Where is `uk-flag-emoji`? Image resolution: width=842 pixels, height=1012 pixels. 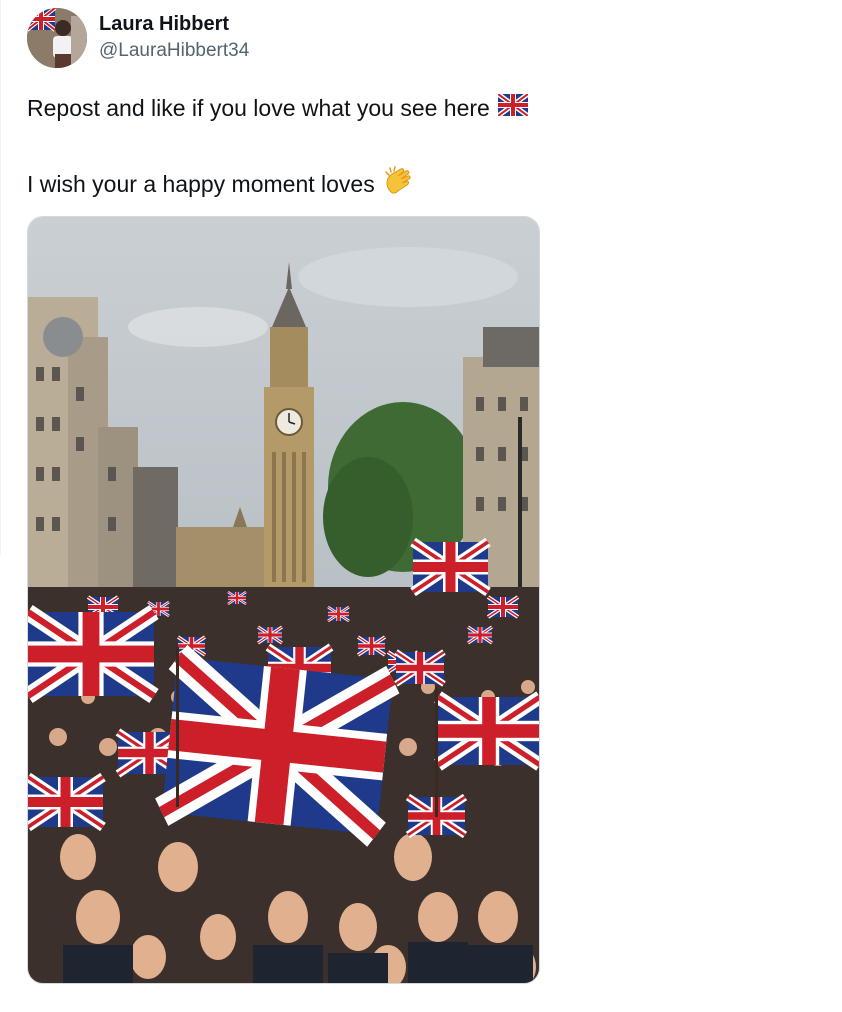 uk-flag-emoji is located at coordinates (513, 106).